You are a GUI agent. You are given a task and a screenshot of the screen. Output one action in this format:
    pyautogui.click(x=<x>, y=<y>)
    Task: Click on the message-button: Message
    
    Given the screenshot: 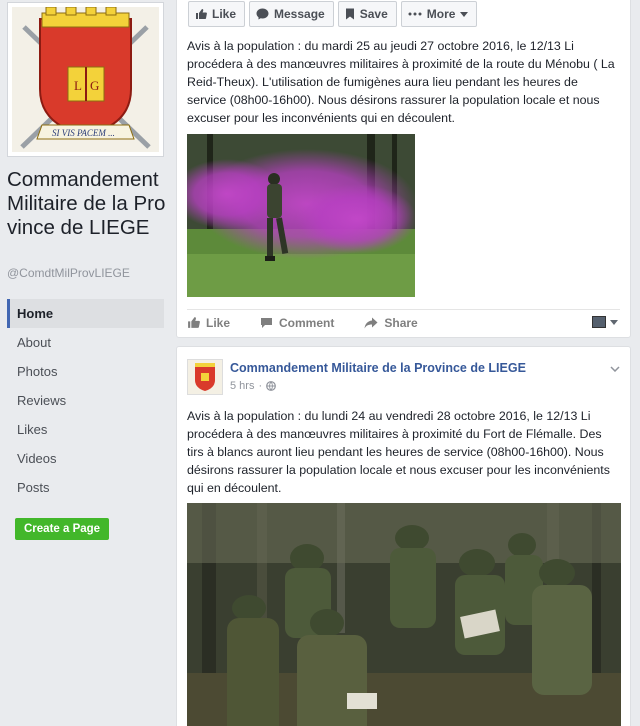 What is the action you would take?
    pyautogui.click(x=291, y=14)
    